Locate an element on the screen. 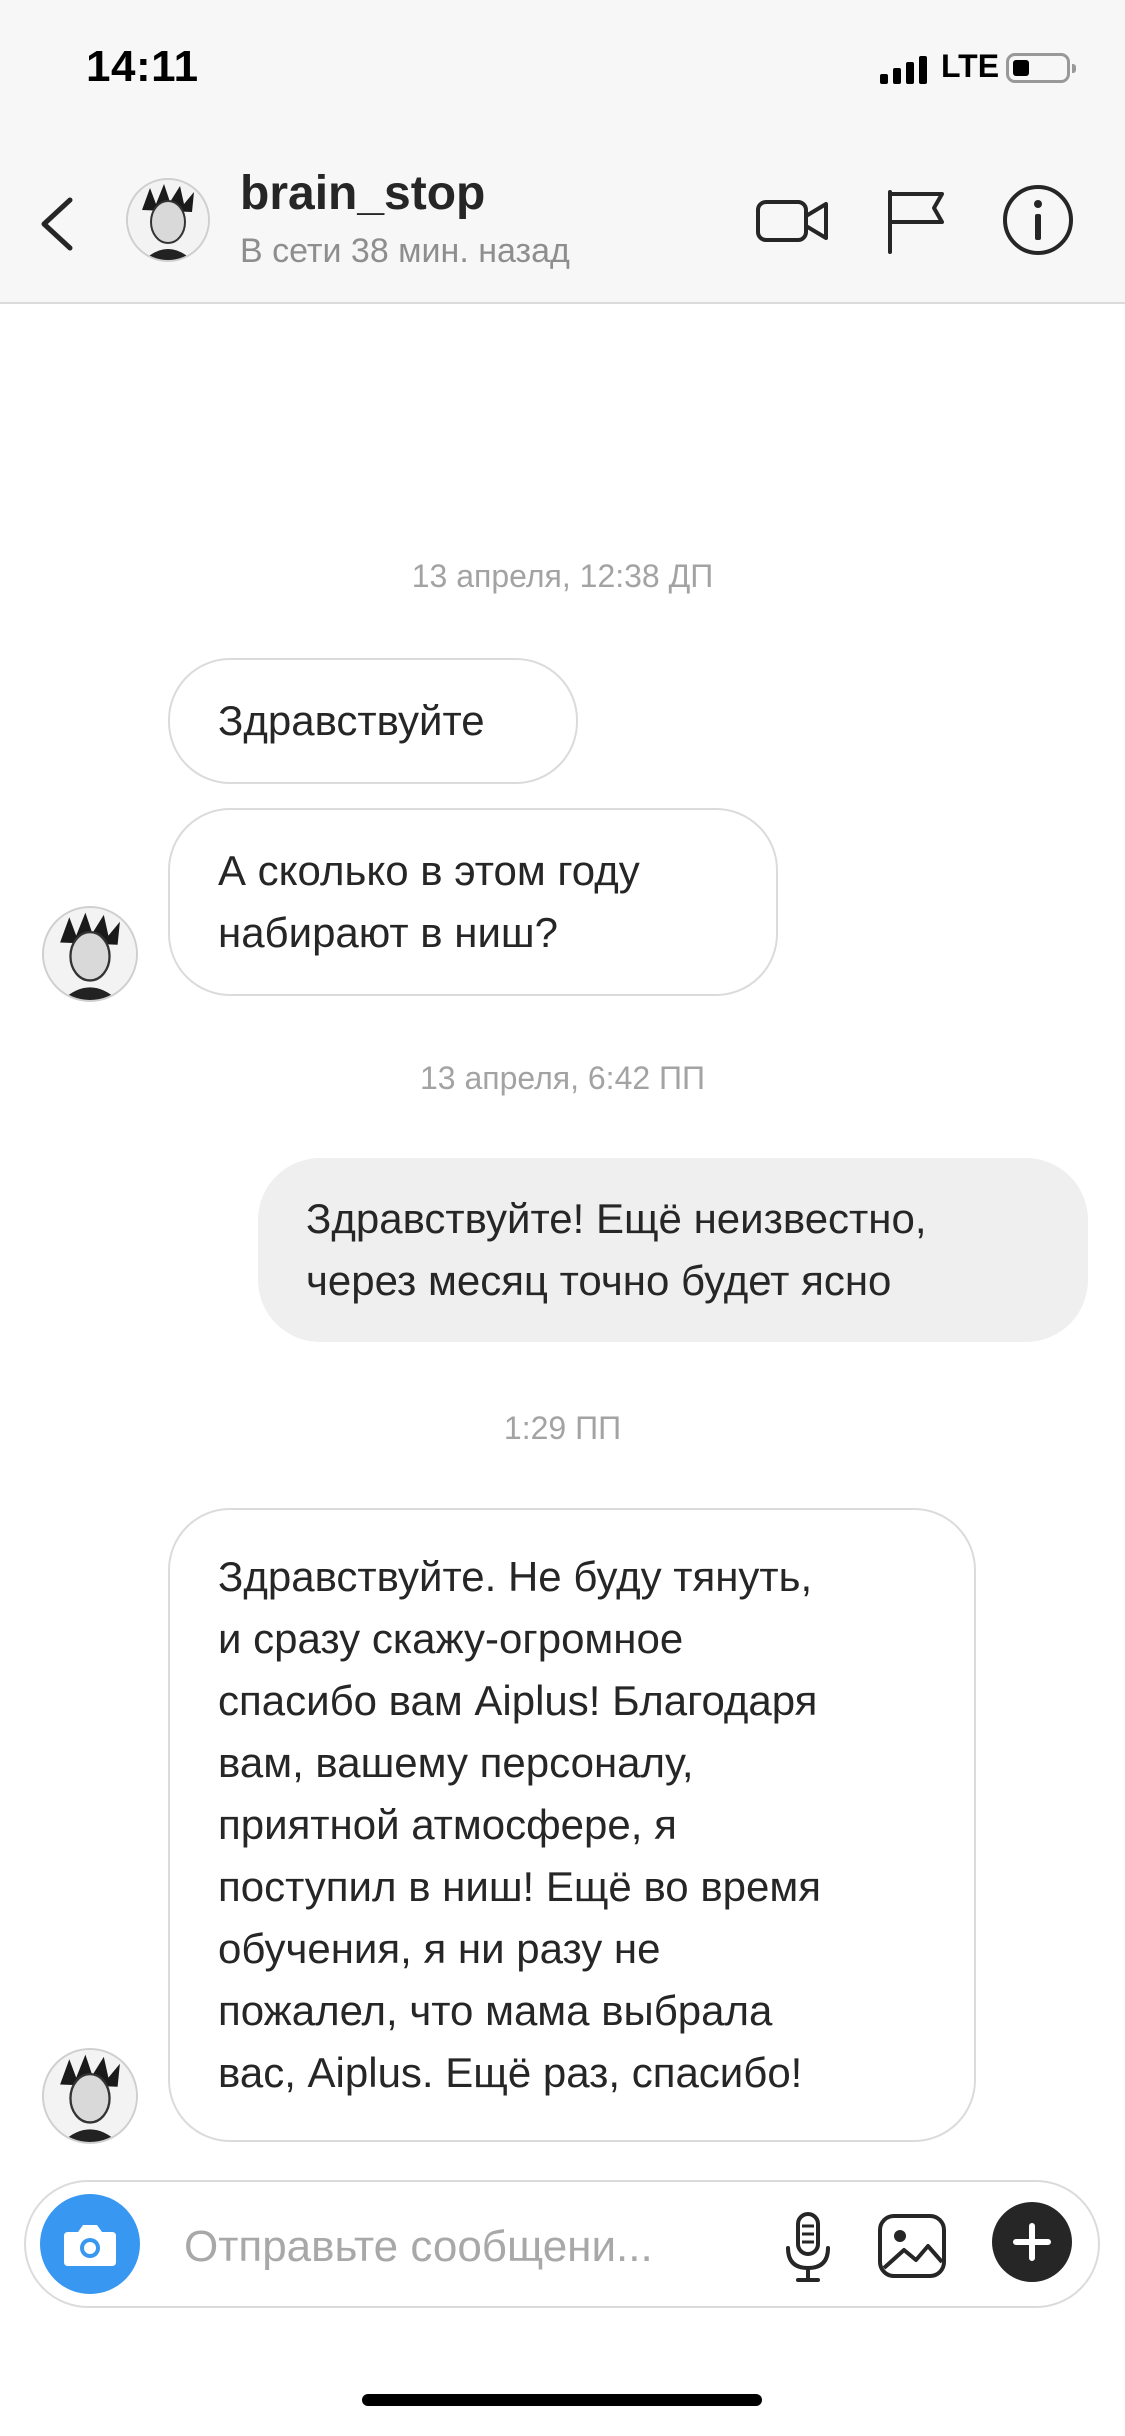 The height and width of the screenshot is (2436, 1125). cellular-signal-icon is located at coordinates (903, 69).